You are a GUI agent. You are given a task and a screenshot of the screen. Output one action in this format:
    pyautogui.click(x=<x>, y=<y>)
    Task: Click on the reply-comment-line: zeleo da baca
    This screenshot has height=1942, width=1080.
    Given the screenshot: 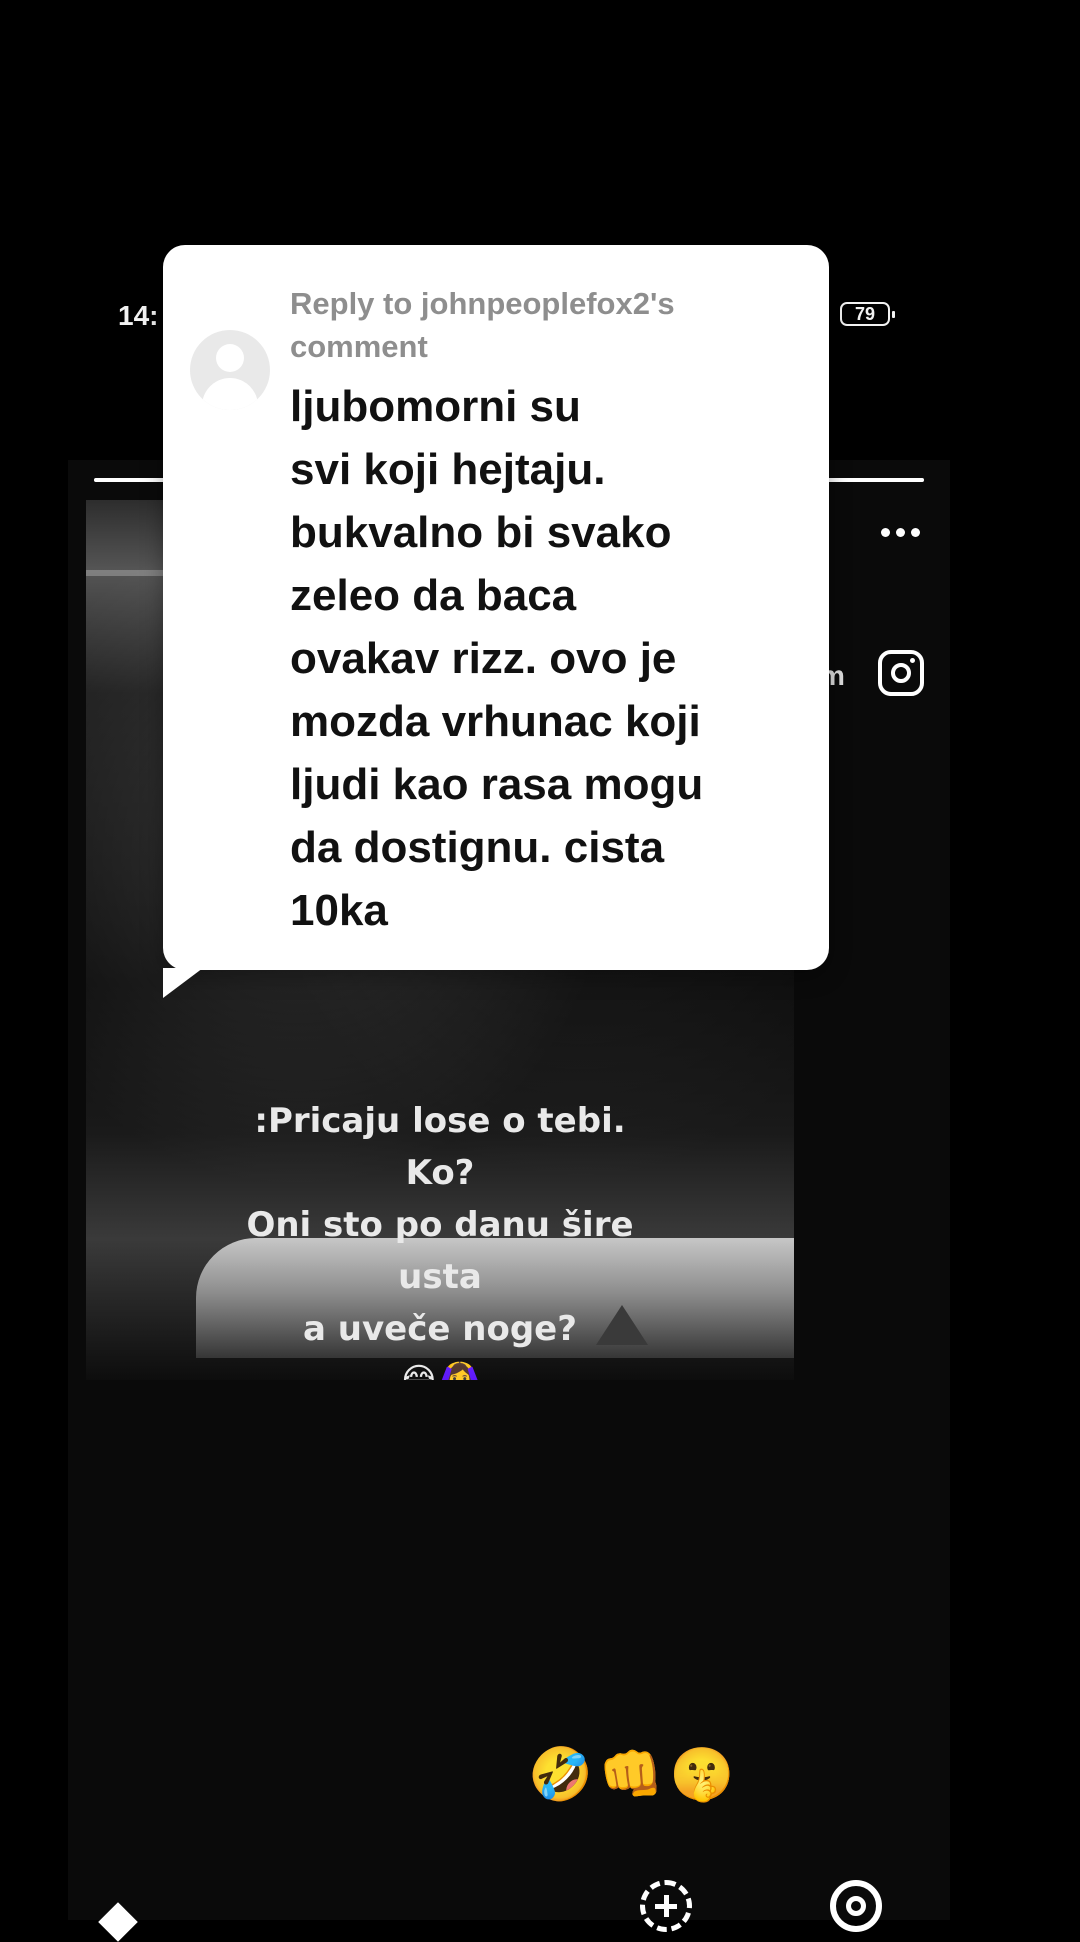 What is the action you would take?
    pyautogui.click(x=433, y=595)
    